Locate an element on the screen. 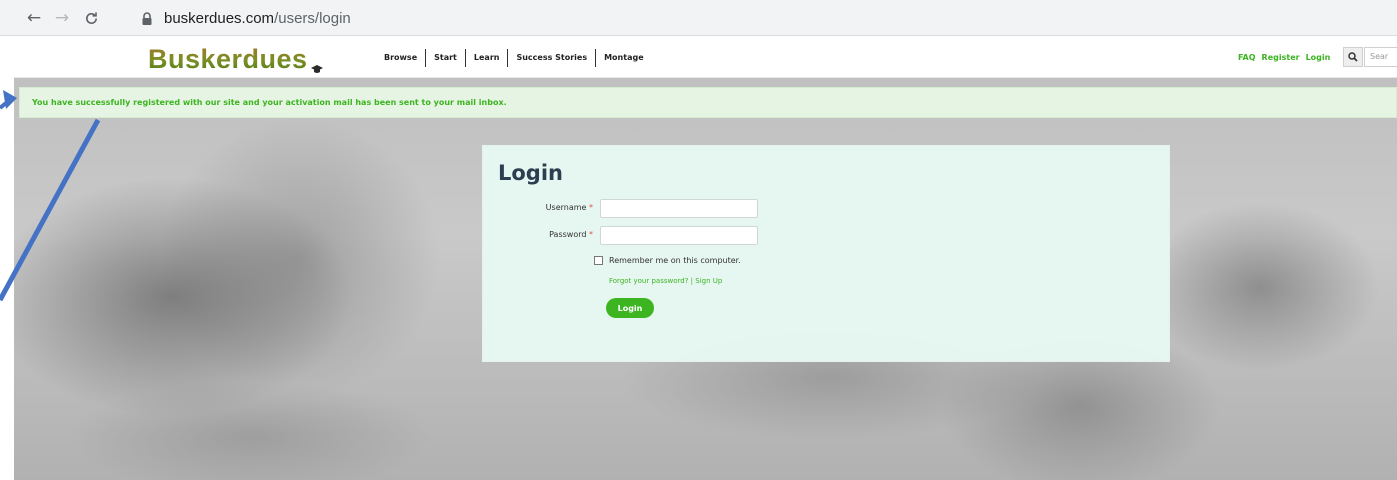 This screenshot has height=480, width=1397. password-label: Password * is located at coordinates (538, 234).